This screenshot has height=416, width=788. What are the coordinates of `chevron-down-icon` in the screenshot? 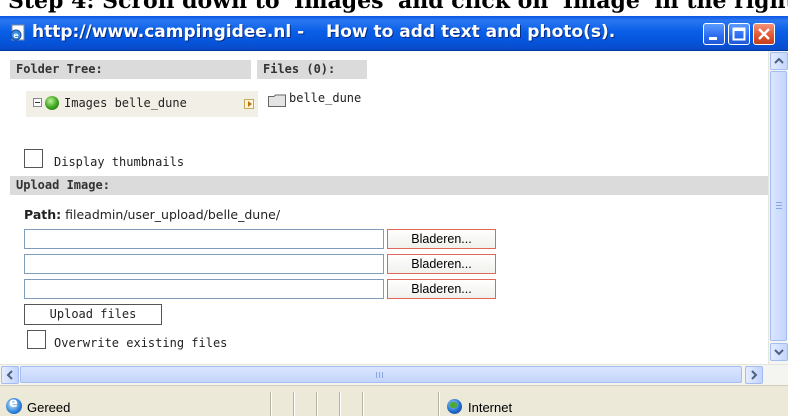 It's located at (779, 352).